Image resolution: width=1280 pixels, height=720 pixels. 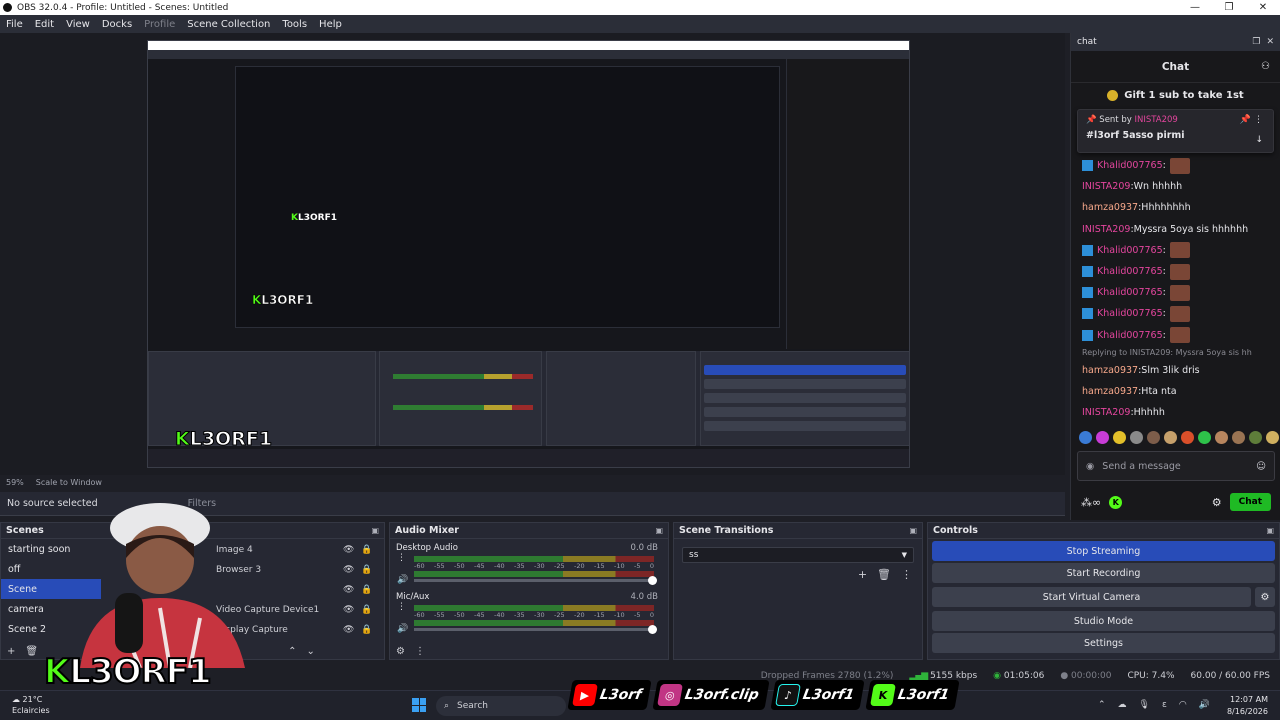 I want to click on webcam-overlay, so click(x=162, y=585).